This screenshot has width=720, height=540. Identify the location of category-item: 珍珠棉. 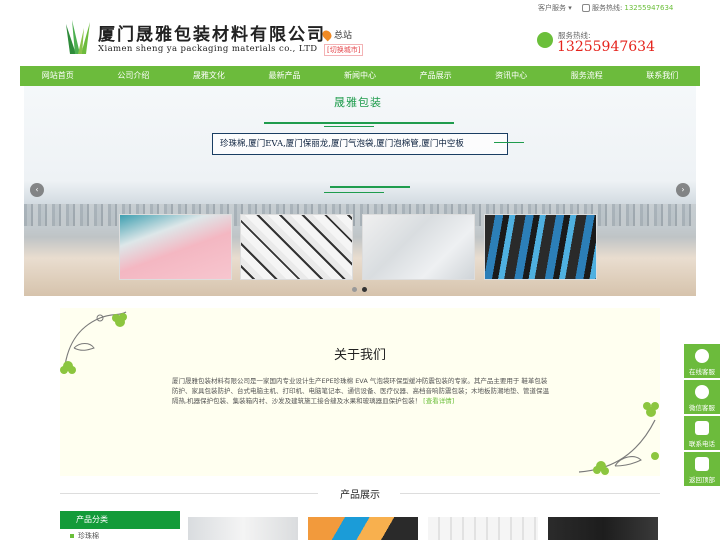
(84, 535).